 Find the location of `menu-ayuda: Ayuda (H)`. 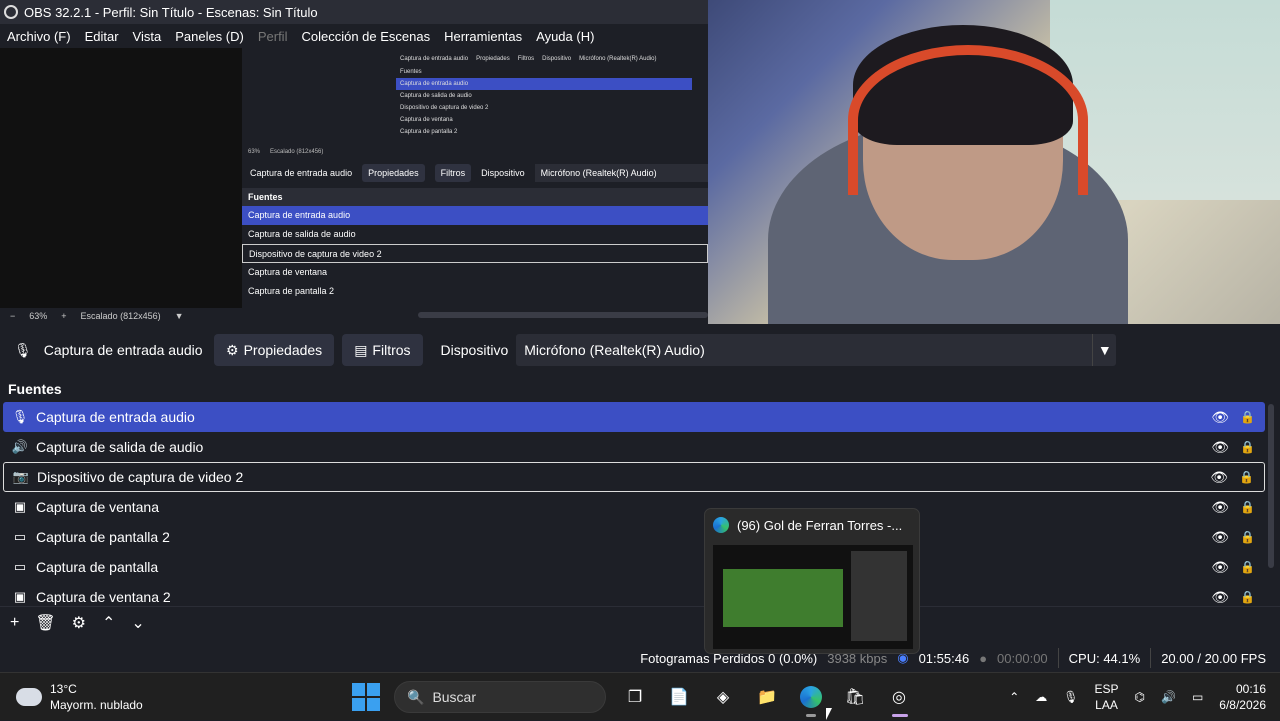

menu-ayuda: Ayuda (H) is located at coordinates (565, 36).